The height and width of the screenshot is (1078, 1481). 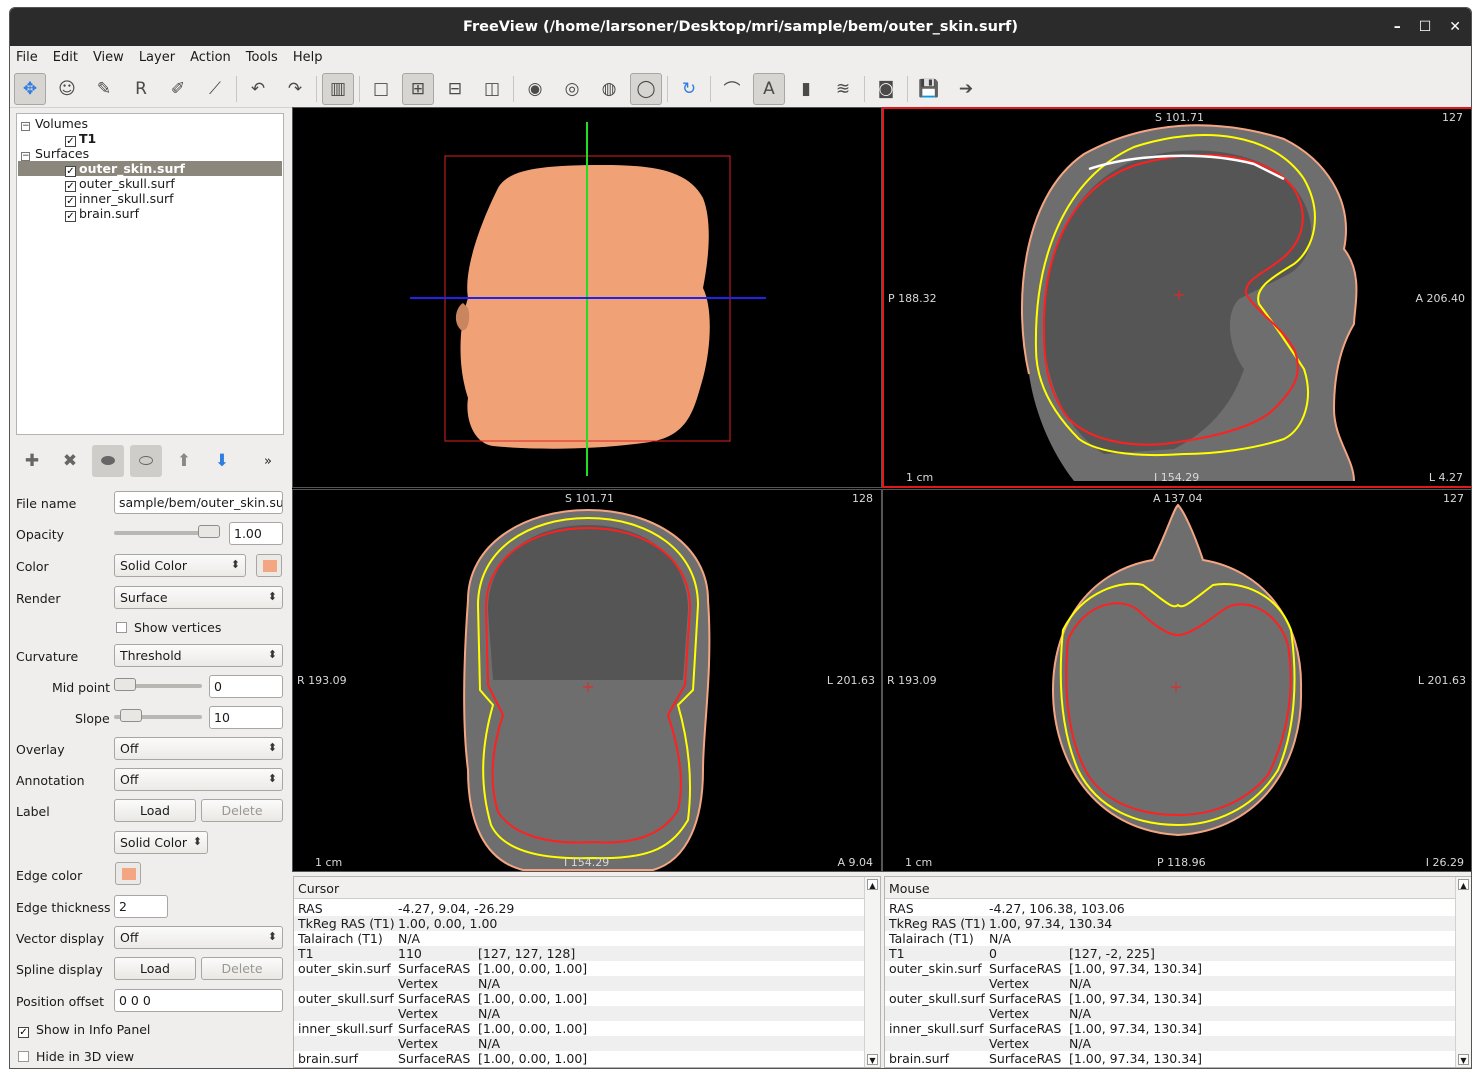 I want to click on contour-icon: ⟋, so click(x=215, y=89).